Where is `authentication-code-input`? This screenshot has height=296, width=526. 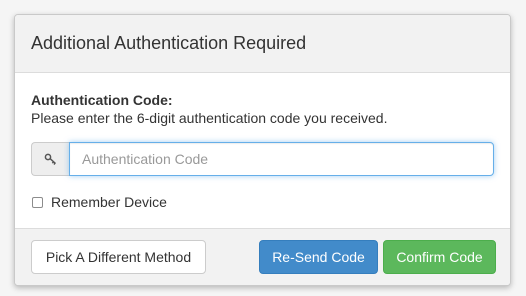
authentication-code-input is located at coordinates (281, 159).